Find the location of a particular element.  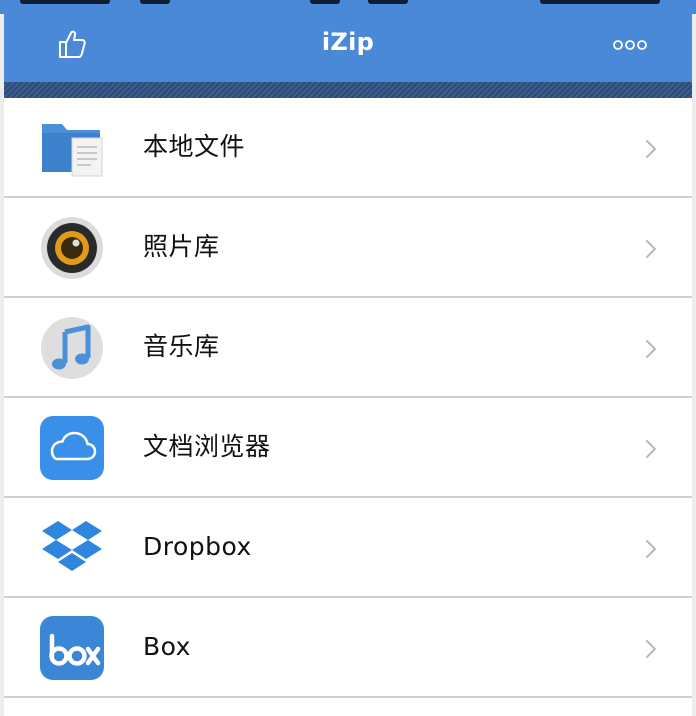

camera-icon is located at coordinates (72, 248).